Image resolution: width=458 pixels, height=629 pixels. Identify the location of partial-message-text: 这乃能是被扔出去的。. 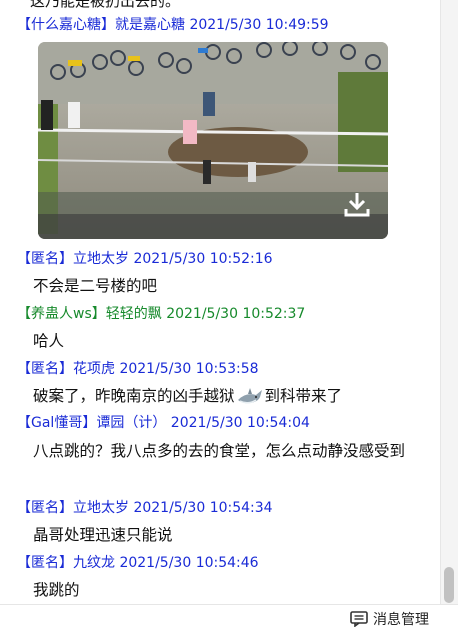
(105, 5).